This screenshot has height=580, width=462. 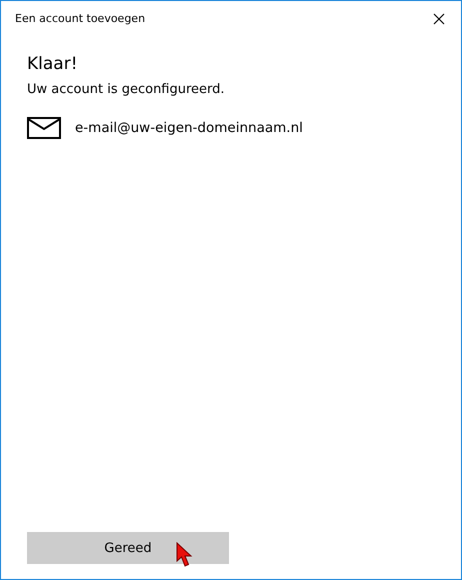 What do you see at coordinates (44, 128) in the screenshot?
I see `envelope-icon` at bounding box center [44, 128].